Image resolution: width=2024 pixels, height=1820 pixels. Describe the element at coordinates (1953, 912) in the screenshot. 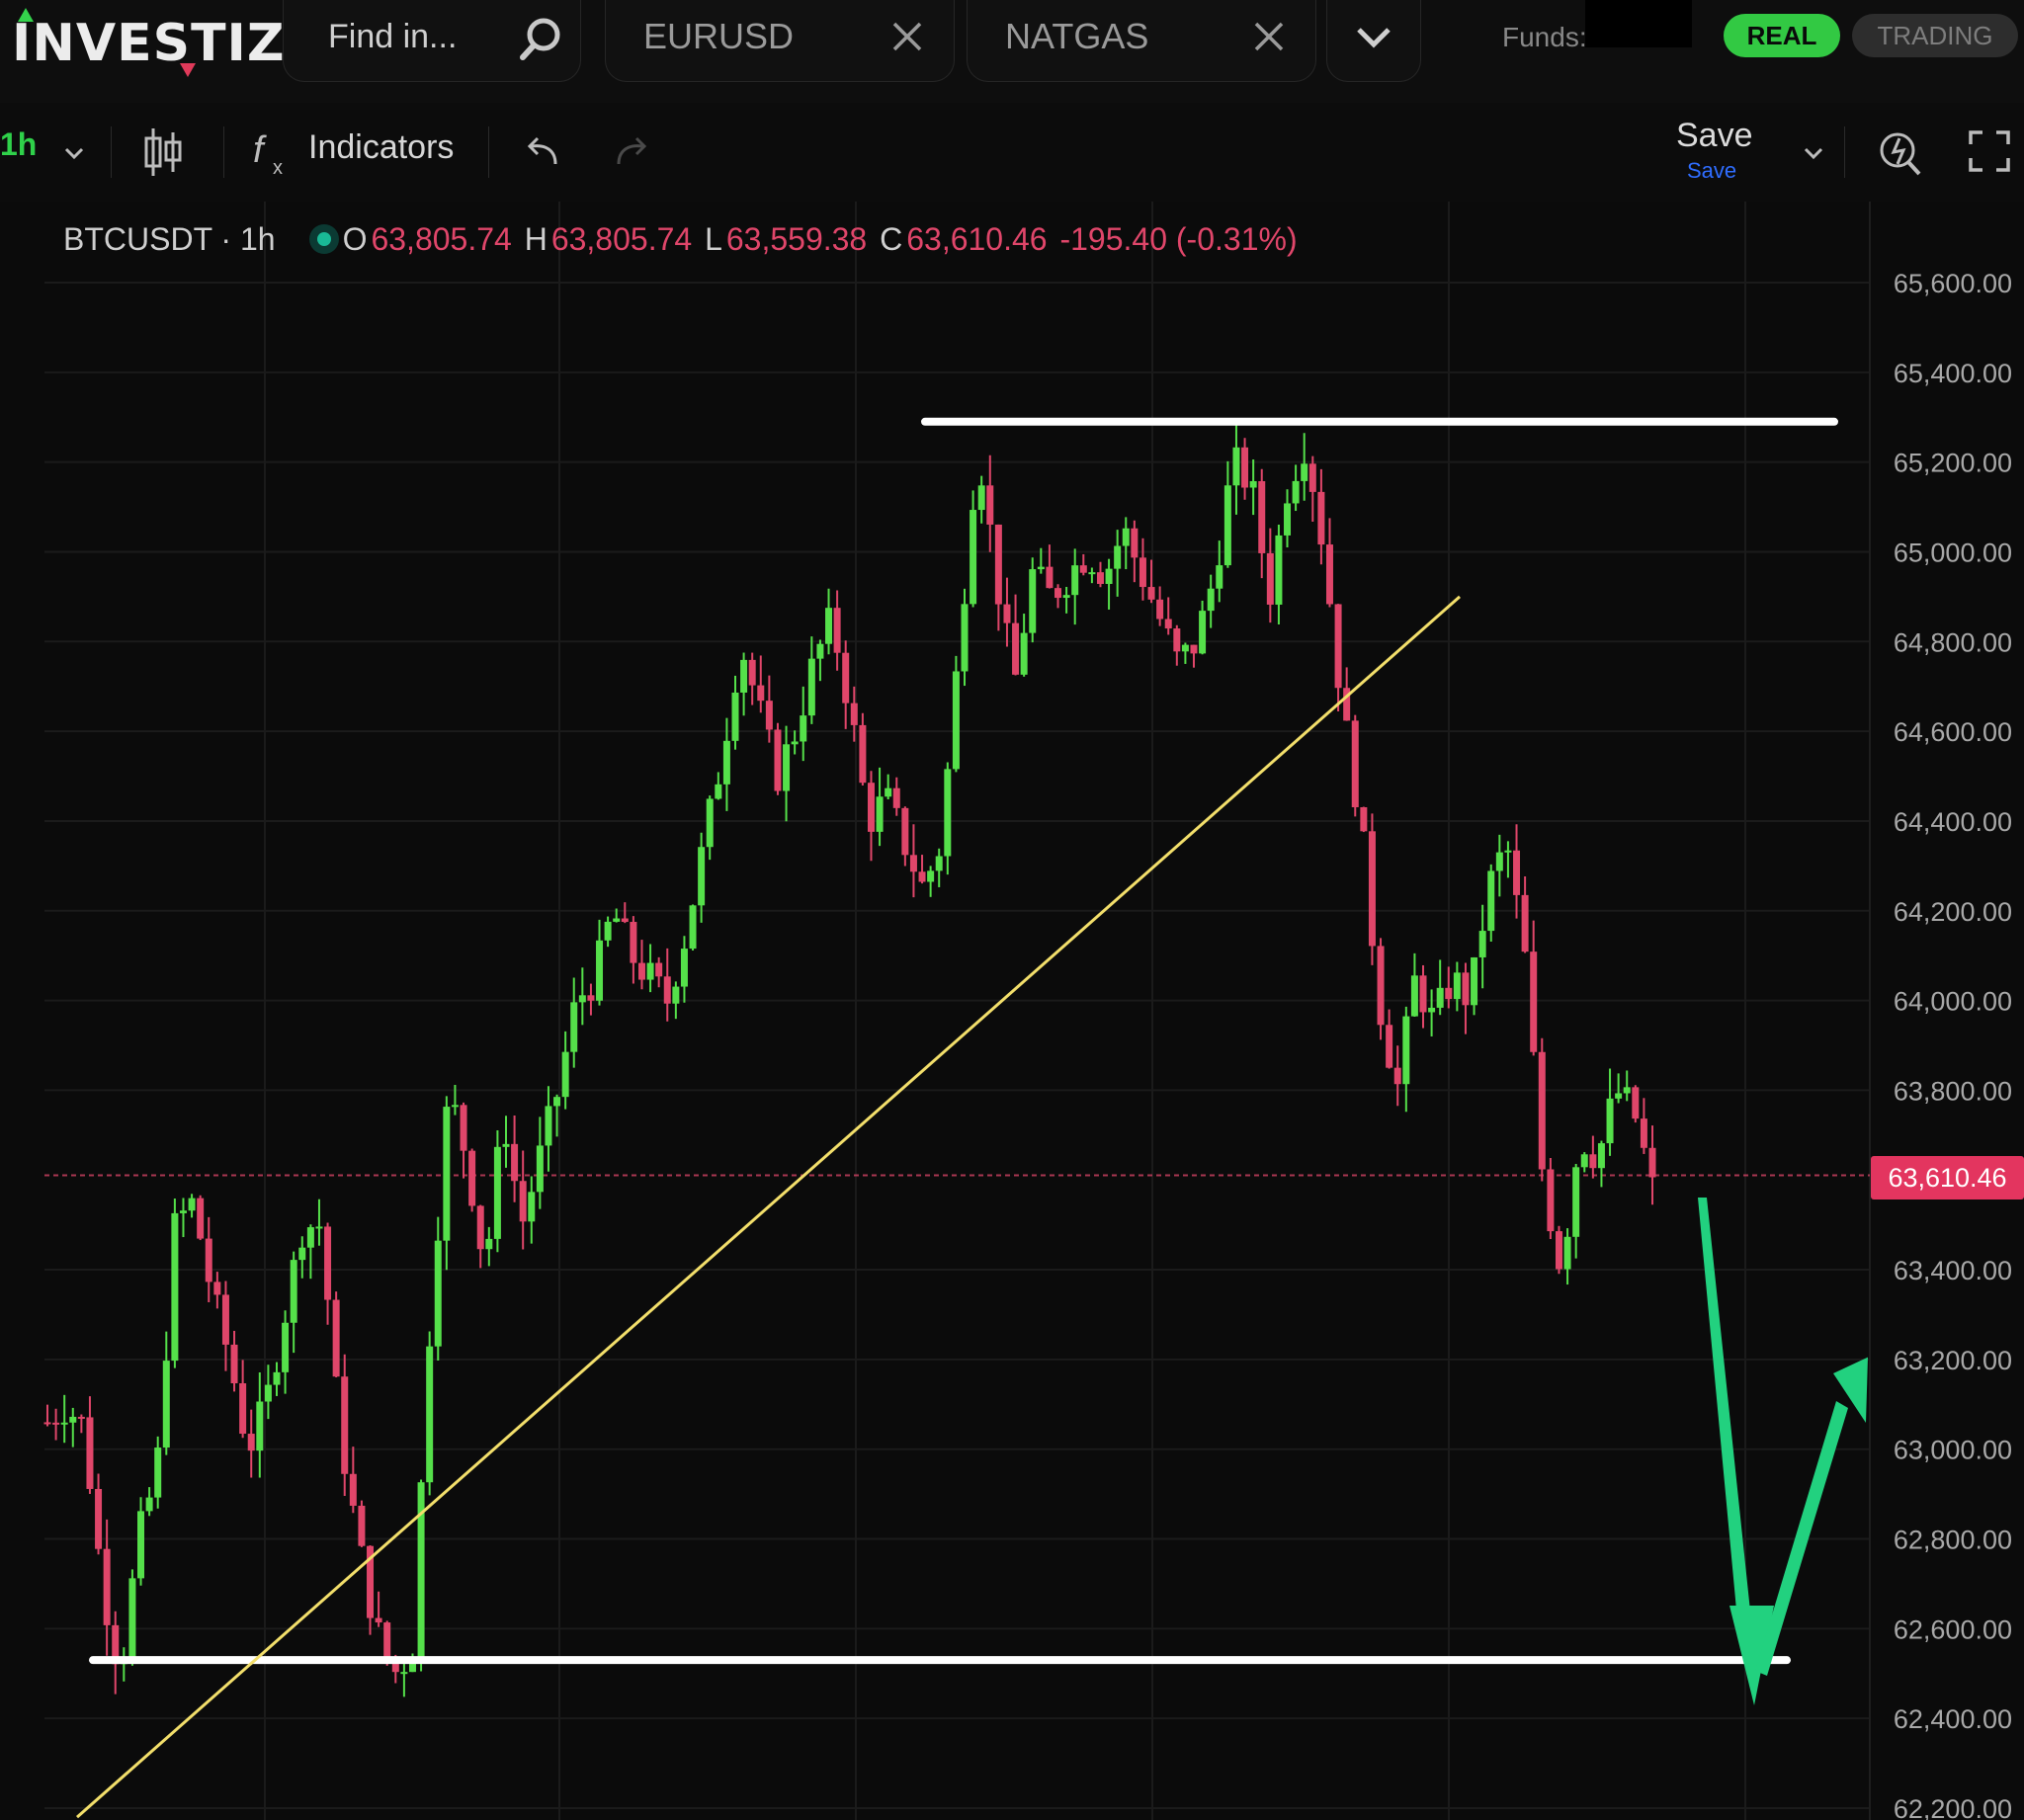

I see `price-tick-label: 64,200.00` at that location.